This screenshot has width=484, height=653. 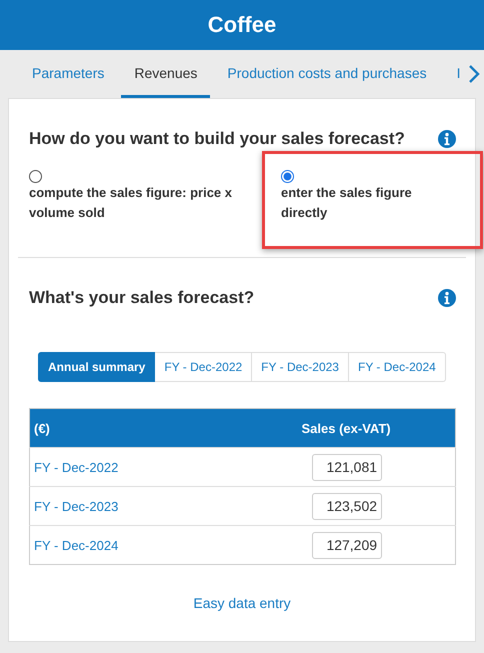 What do you see at coordinates (346, 428) in the screenshot?
I see `column-header: Sales (ex-VAT)` at bounding box center [346, 428].